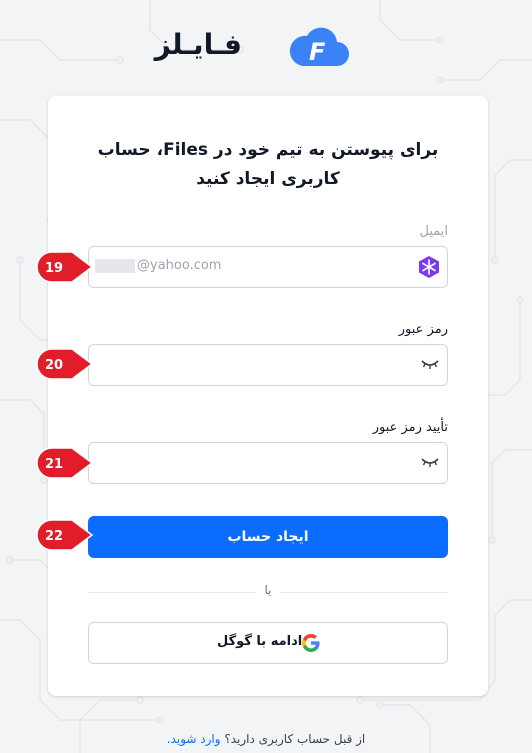  I want to click on confirm-password-field, so click(268, 463).